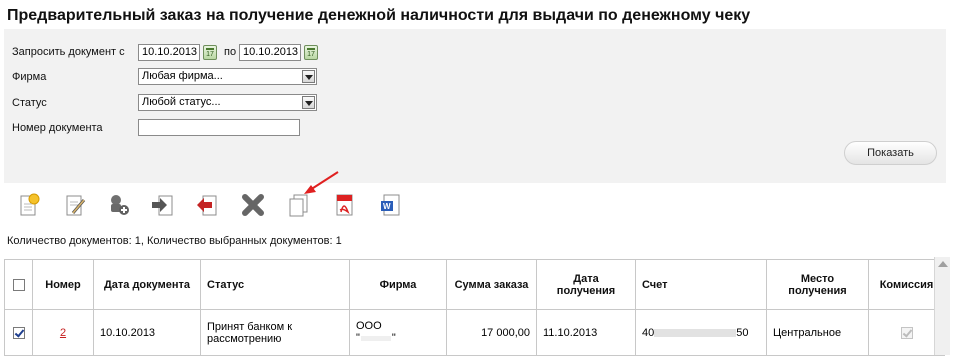  I want to click on cell-firm: ООО " ", so click(398, 332).